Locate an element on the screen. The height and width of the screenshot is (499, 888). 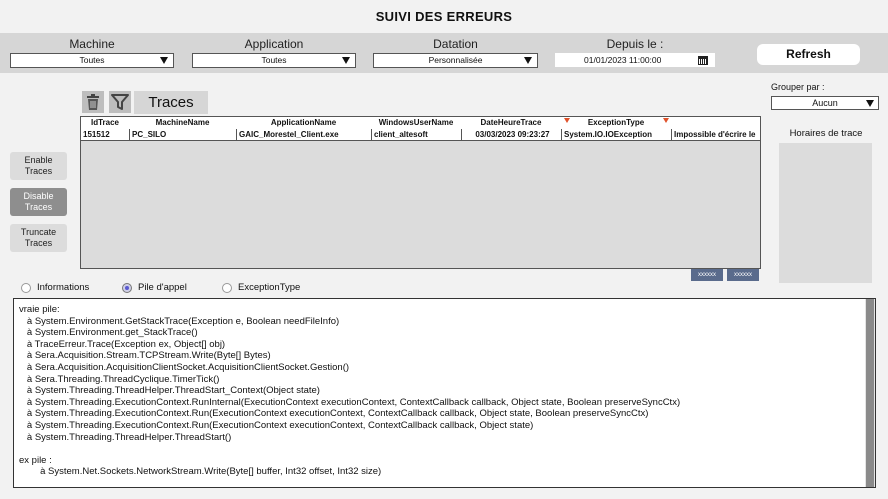
application-select-value: Toutes is located at coordinates (274, 60).